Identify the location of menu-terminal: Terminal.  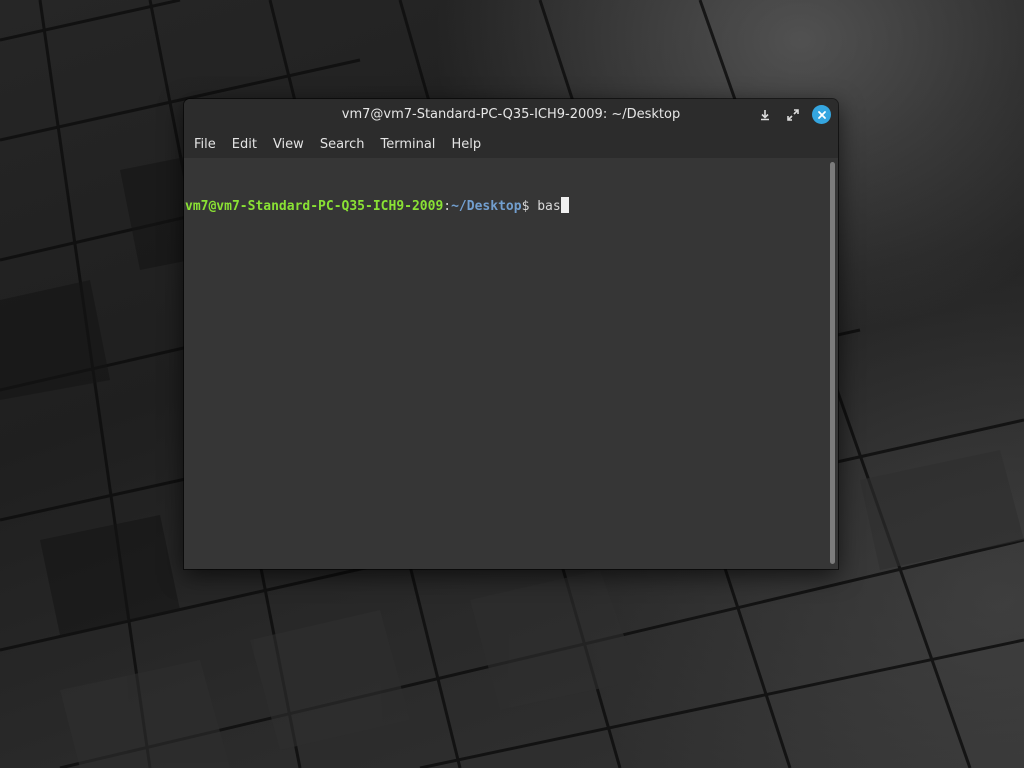
(407, 144).